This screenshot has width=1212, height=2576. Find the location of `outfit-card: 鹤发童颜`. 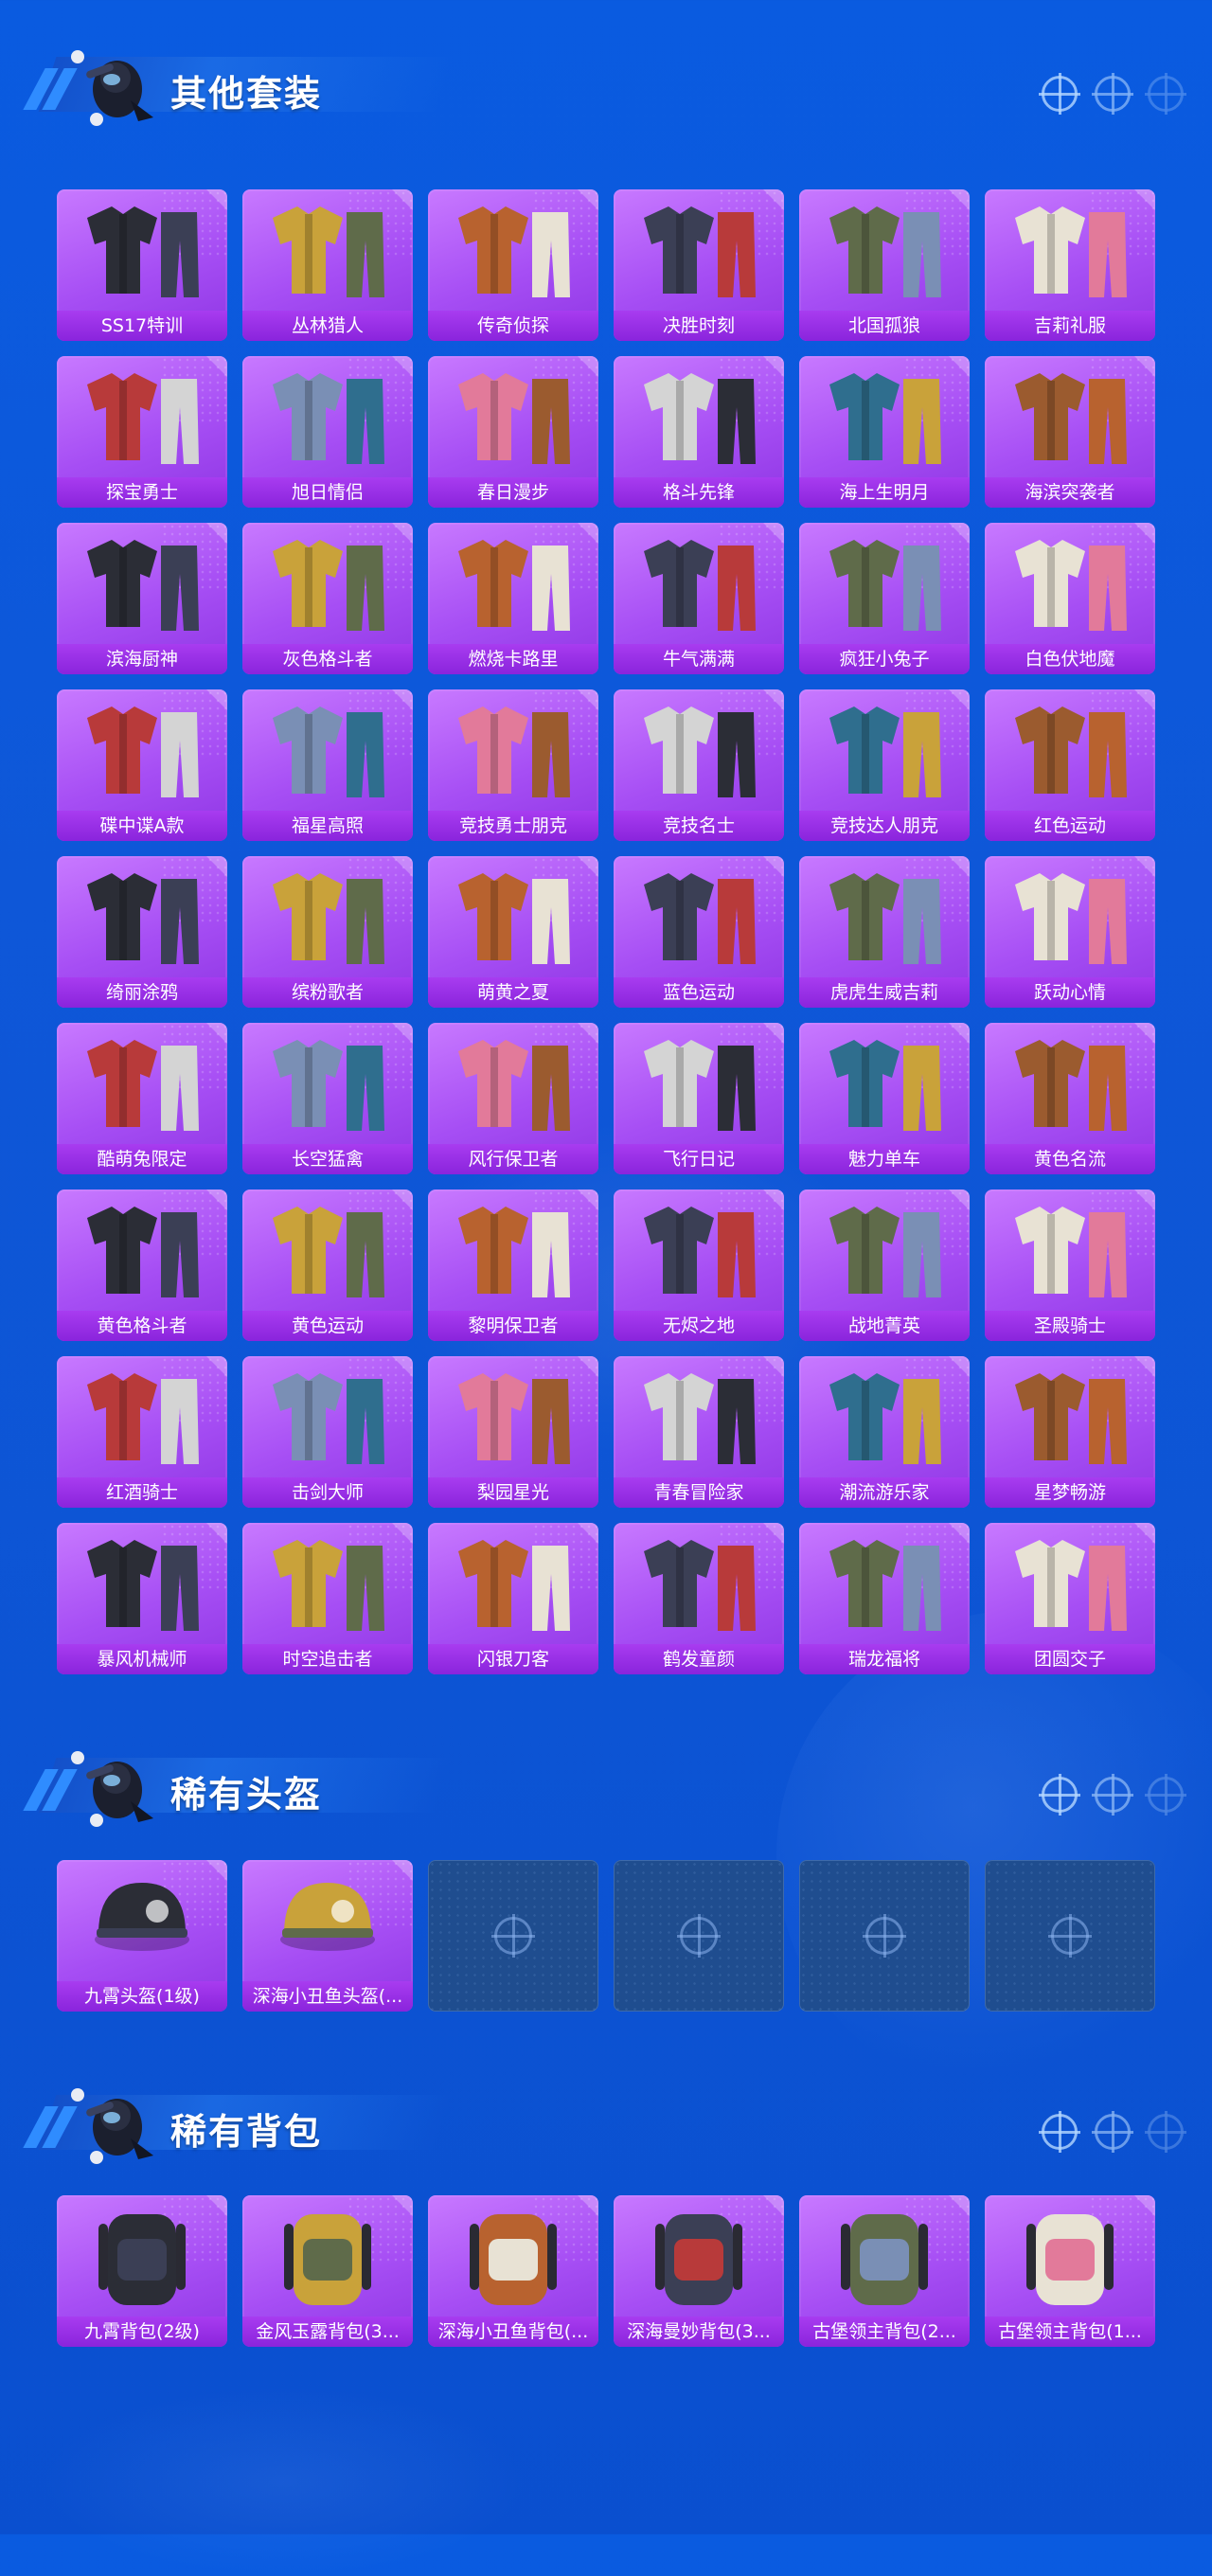

outfit-card: 鹤发童颜 is located at coordinates (699, 1598).